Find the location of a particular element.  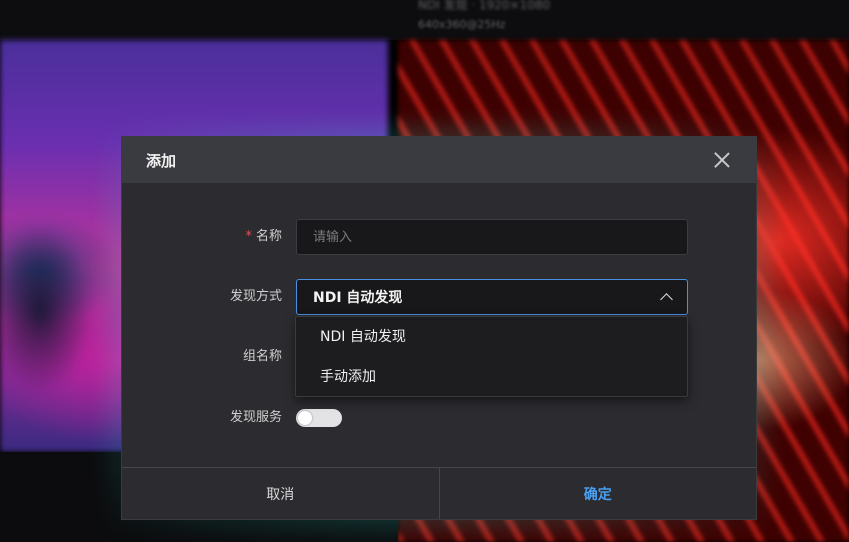

dialog-header: 添加 is located at coordinates (439, 160).